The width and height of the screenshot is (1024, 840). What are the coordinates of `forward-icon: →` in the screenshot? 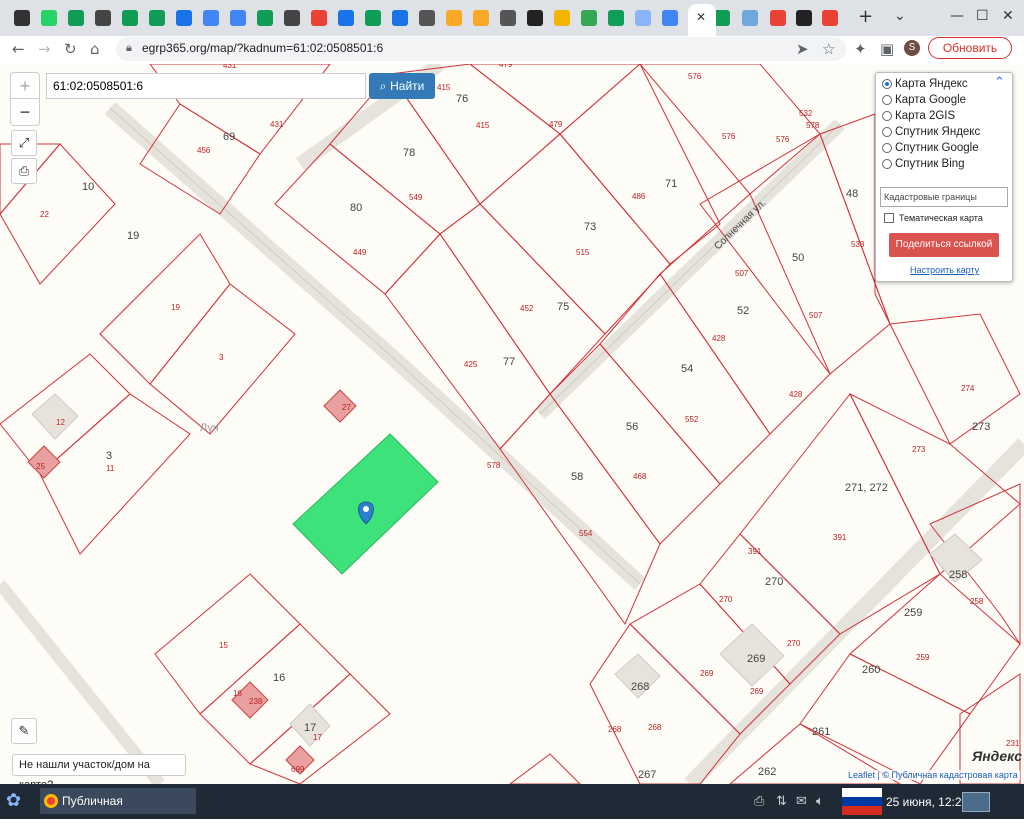 It's located at (44, 49).